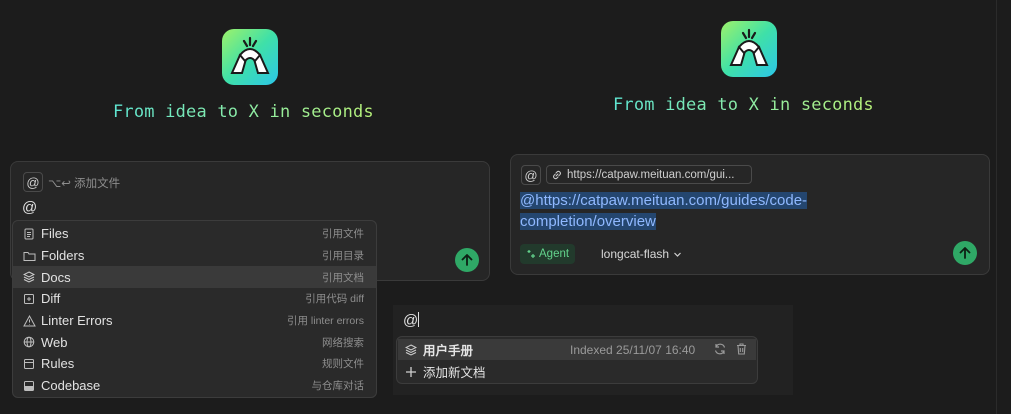  Describe the element at coordinates (194, 342) in the screenshot. I see `menu-item-web: Web 网络搜索` at that location.